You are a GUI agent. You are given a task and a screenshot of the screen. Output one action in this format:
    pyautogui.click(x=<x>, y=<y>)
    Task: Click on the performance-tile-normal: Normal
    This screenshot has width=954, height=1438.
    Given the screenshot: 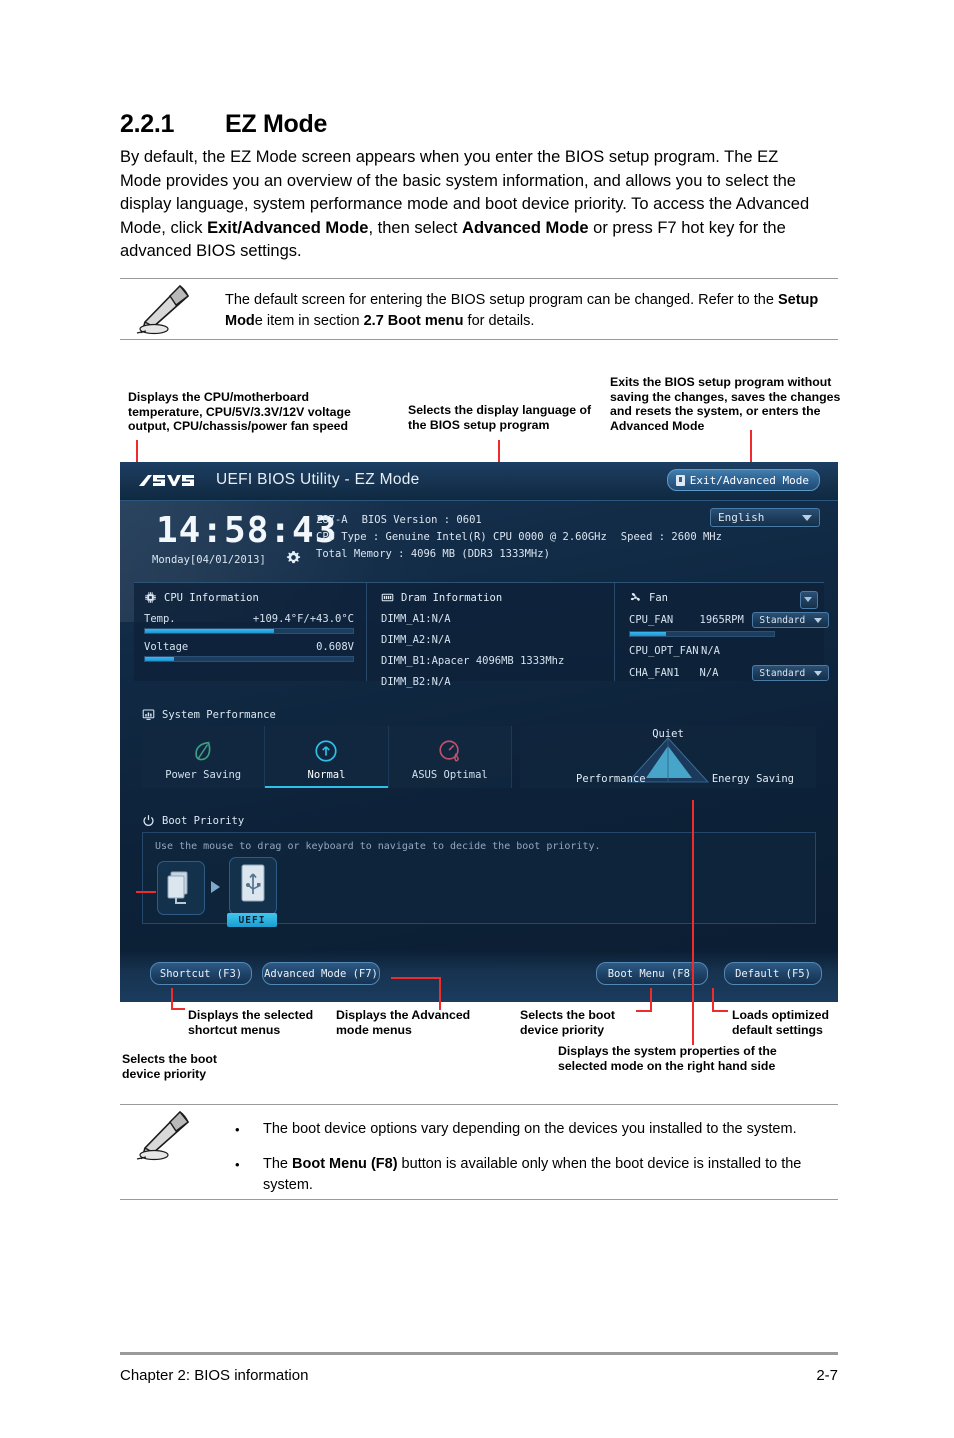 What is the action you would take?
    pyautogui.click(x=327, y=757)
    